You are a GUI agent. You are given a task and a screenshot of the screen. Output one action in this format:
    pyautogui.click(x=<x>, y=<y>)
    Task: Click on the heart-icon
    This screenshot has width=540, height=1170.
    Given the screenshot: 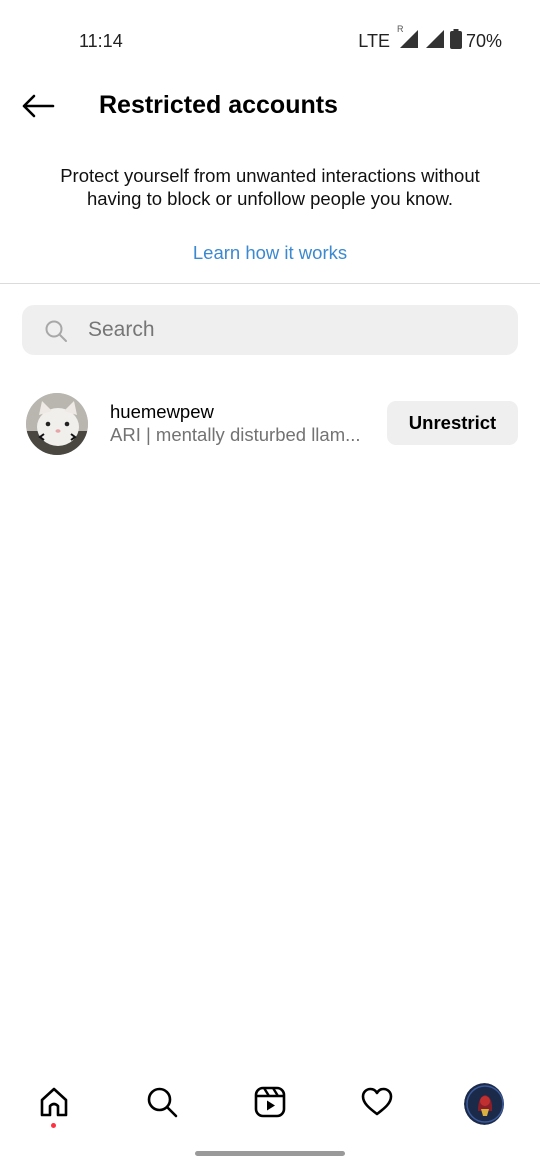 What is the action you would take?
    pyautogui.click(x=377, y=1104)
    